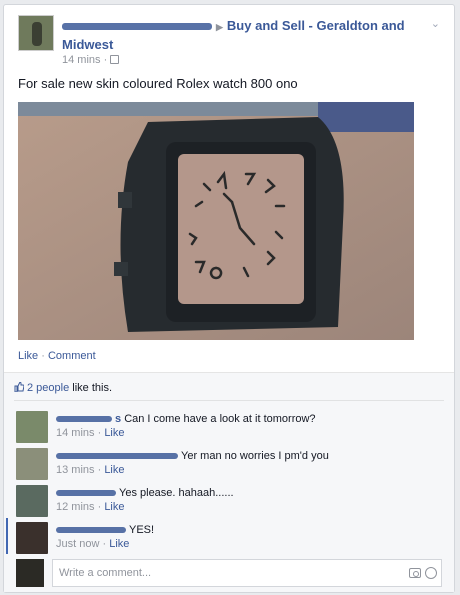 This screenshot has width=460, height=595. I want to click on emoji-icon, so click(431, 573).